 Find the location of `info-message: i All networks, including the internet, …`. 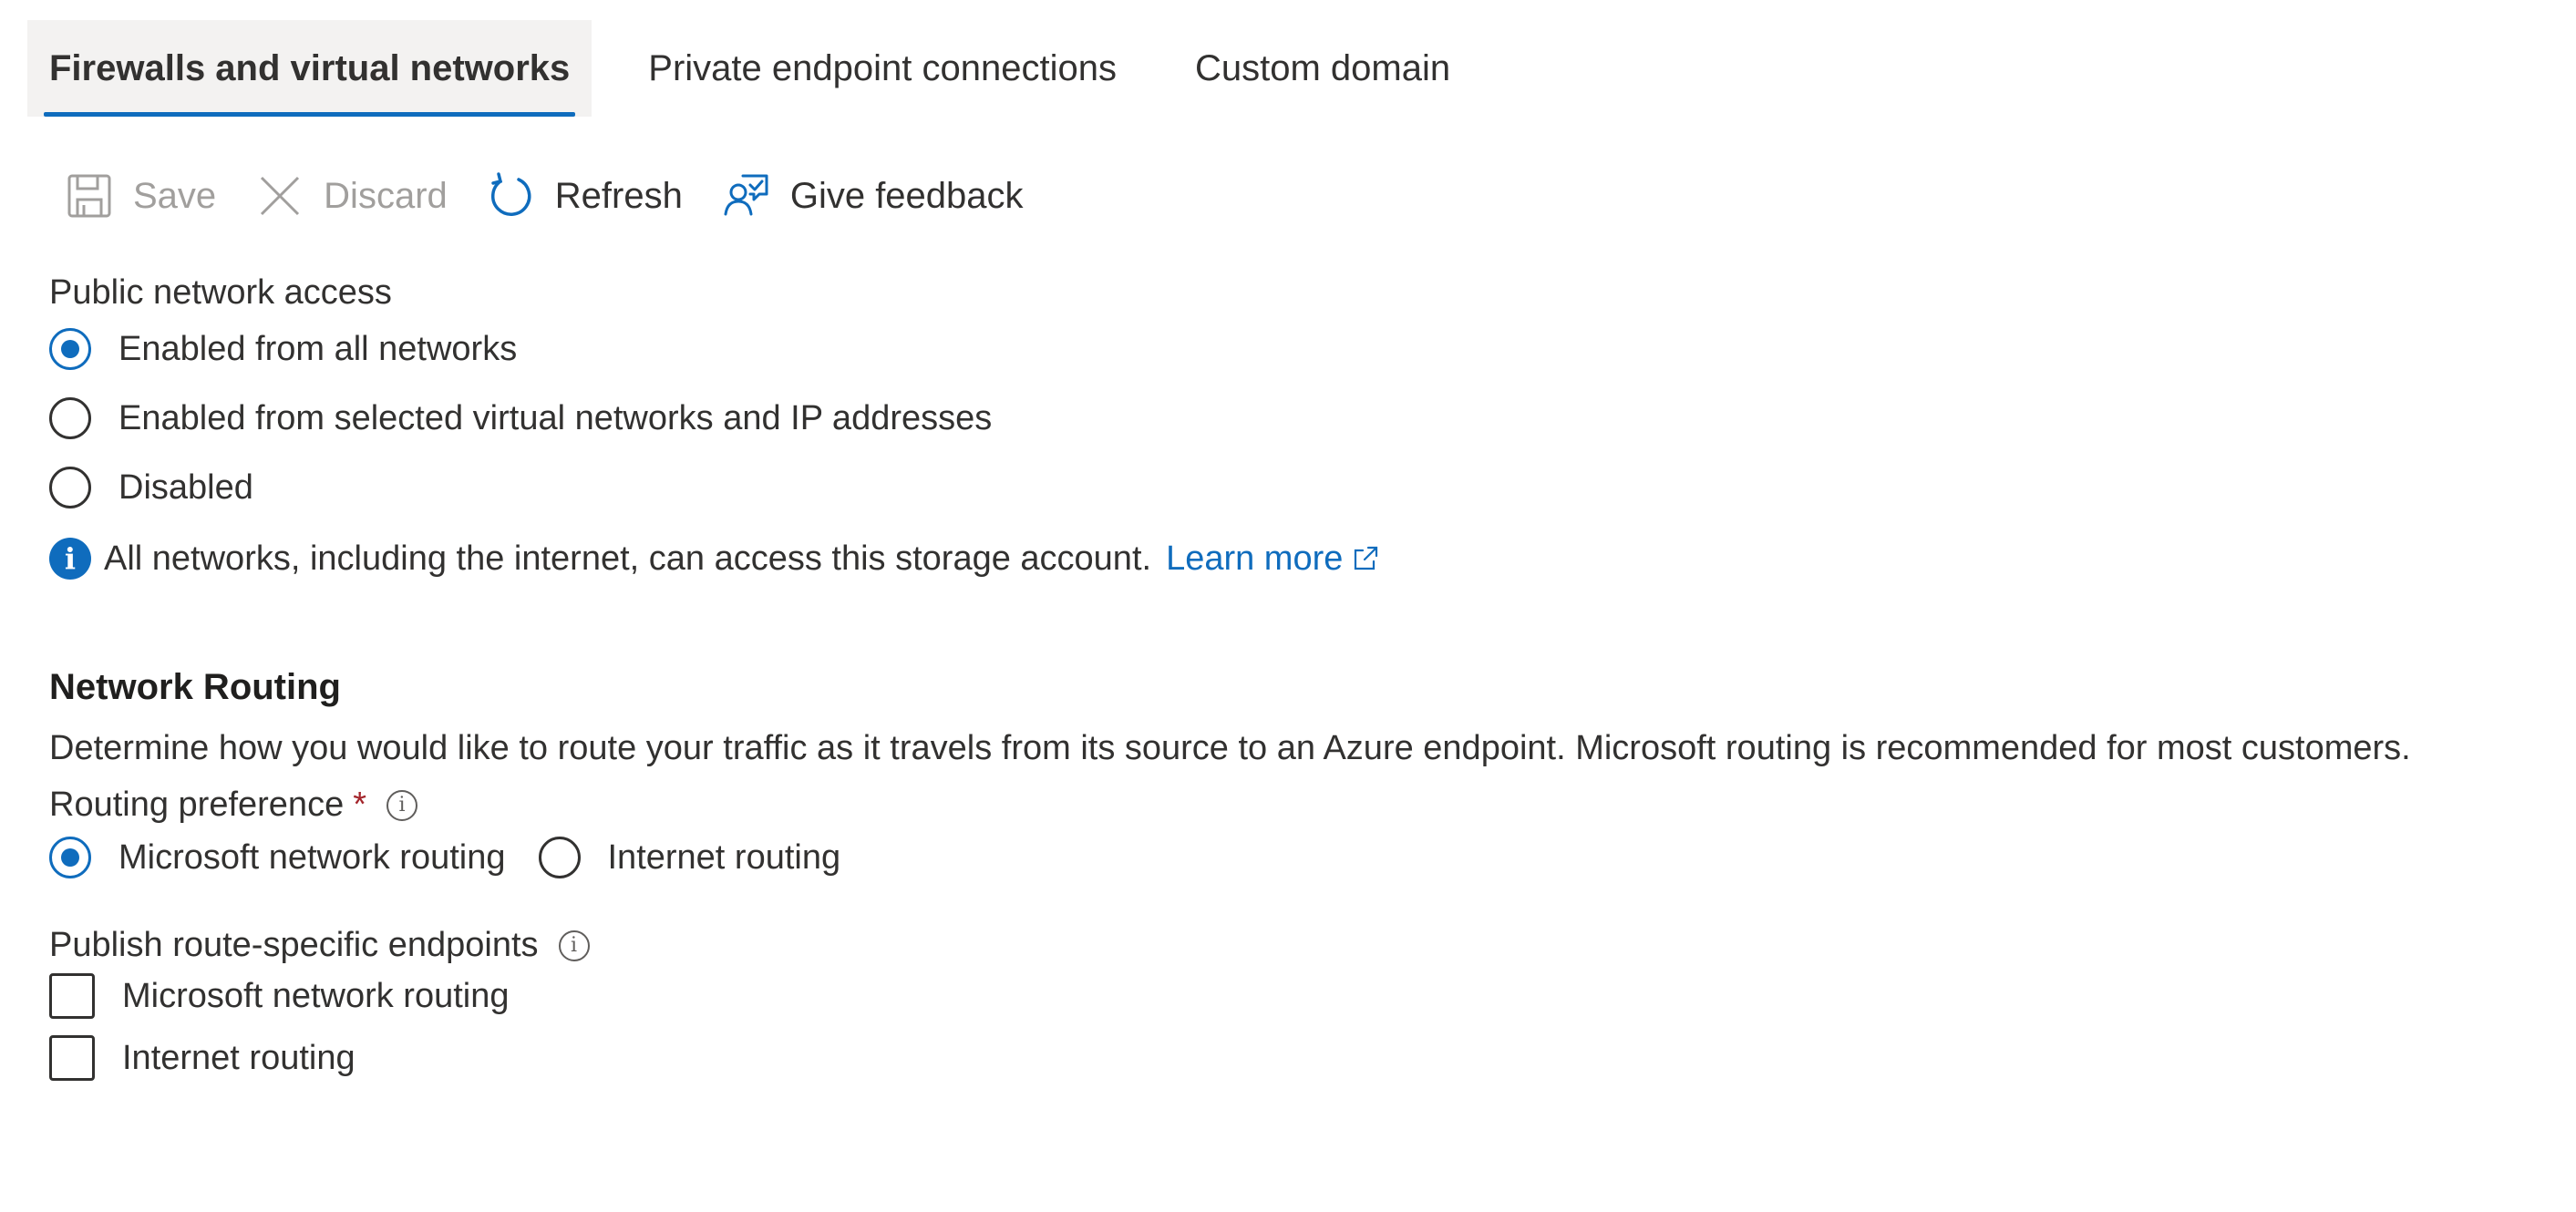

info-message: i All networks, including the internet, … is located at coordinates (714, 559).